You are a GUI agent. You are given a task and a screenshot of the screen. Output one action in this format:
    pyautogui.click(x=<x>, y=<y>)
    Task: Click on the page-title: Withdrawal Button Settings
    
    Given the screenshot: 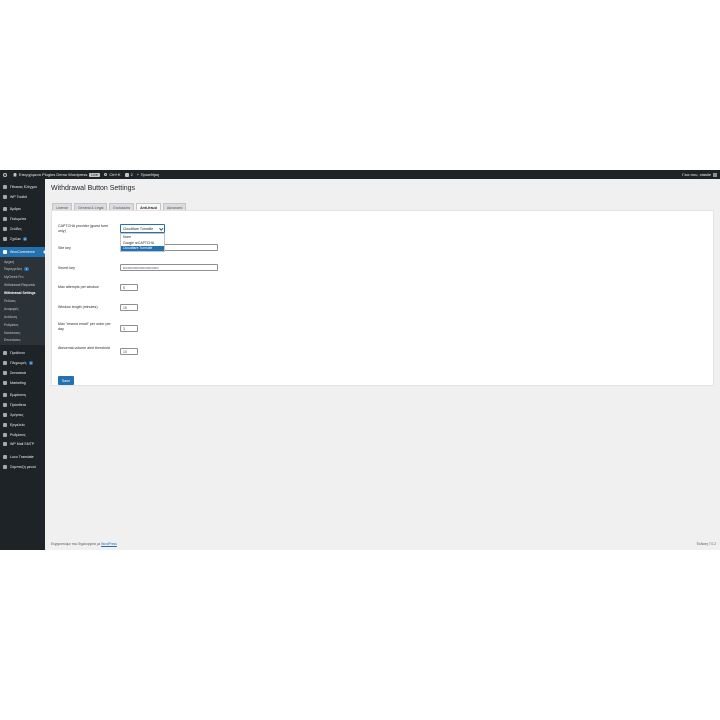 What is the action you would take?
    pyautogui.click(x=93, y=188)
    